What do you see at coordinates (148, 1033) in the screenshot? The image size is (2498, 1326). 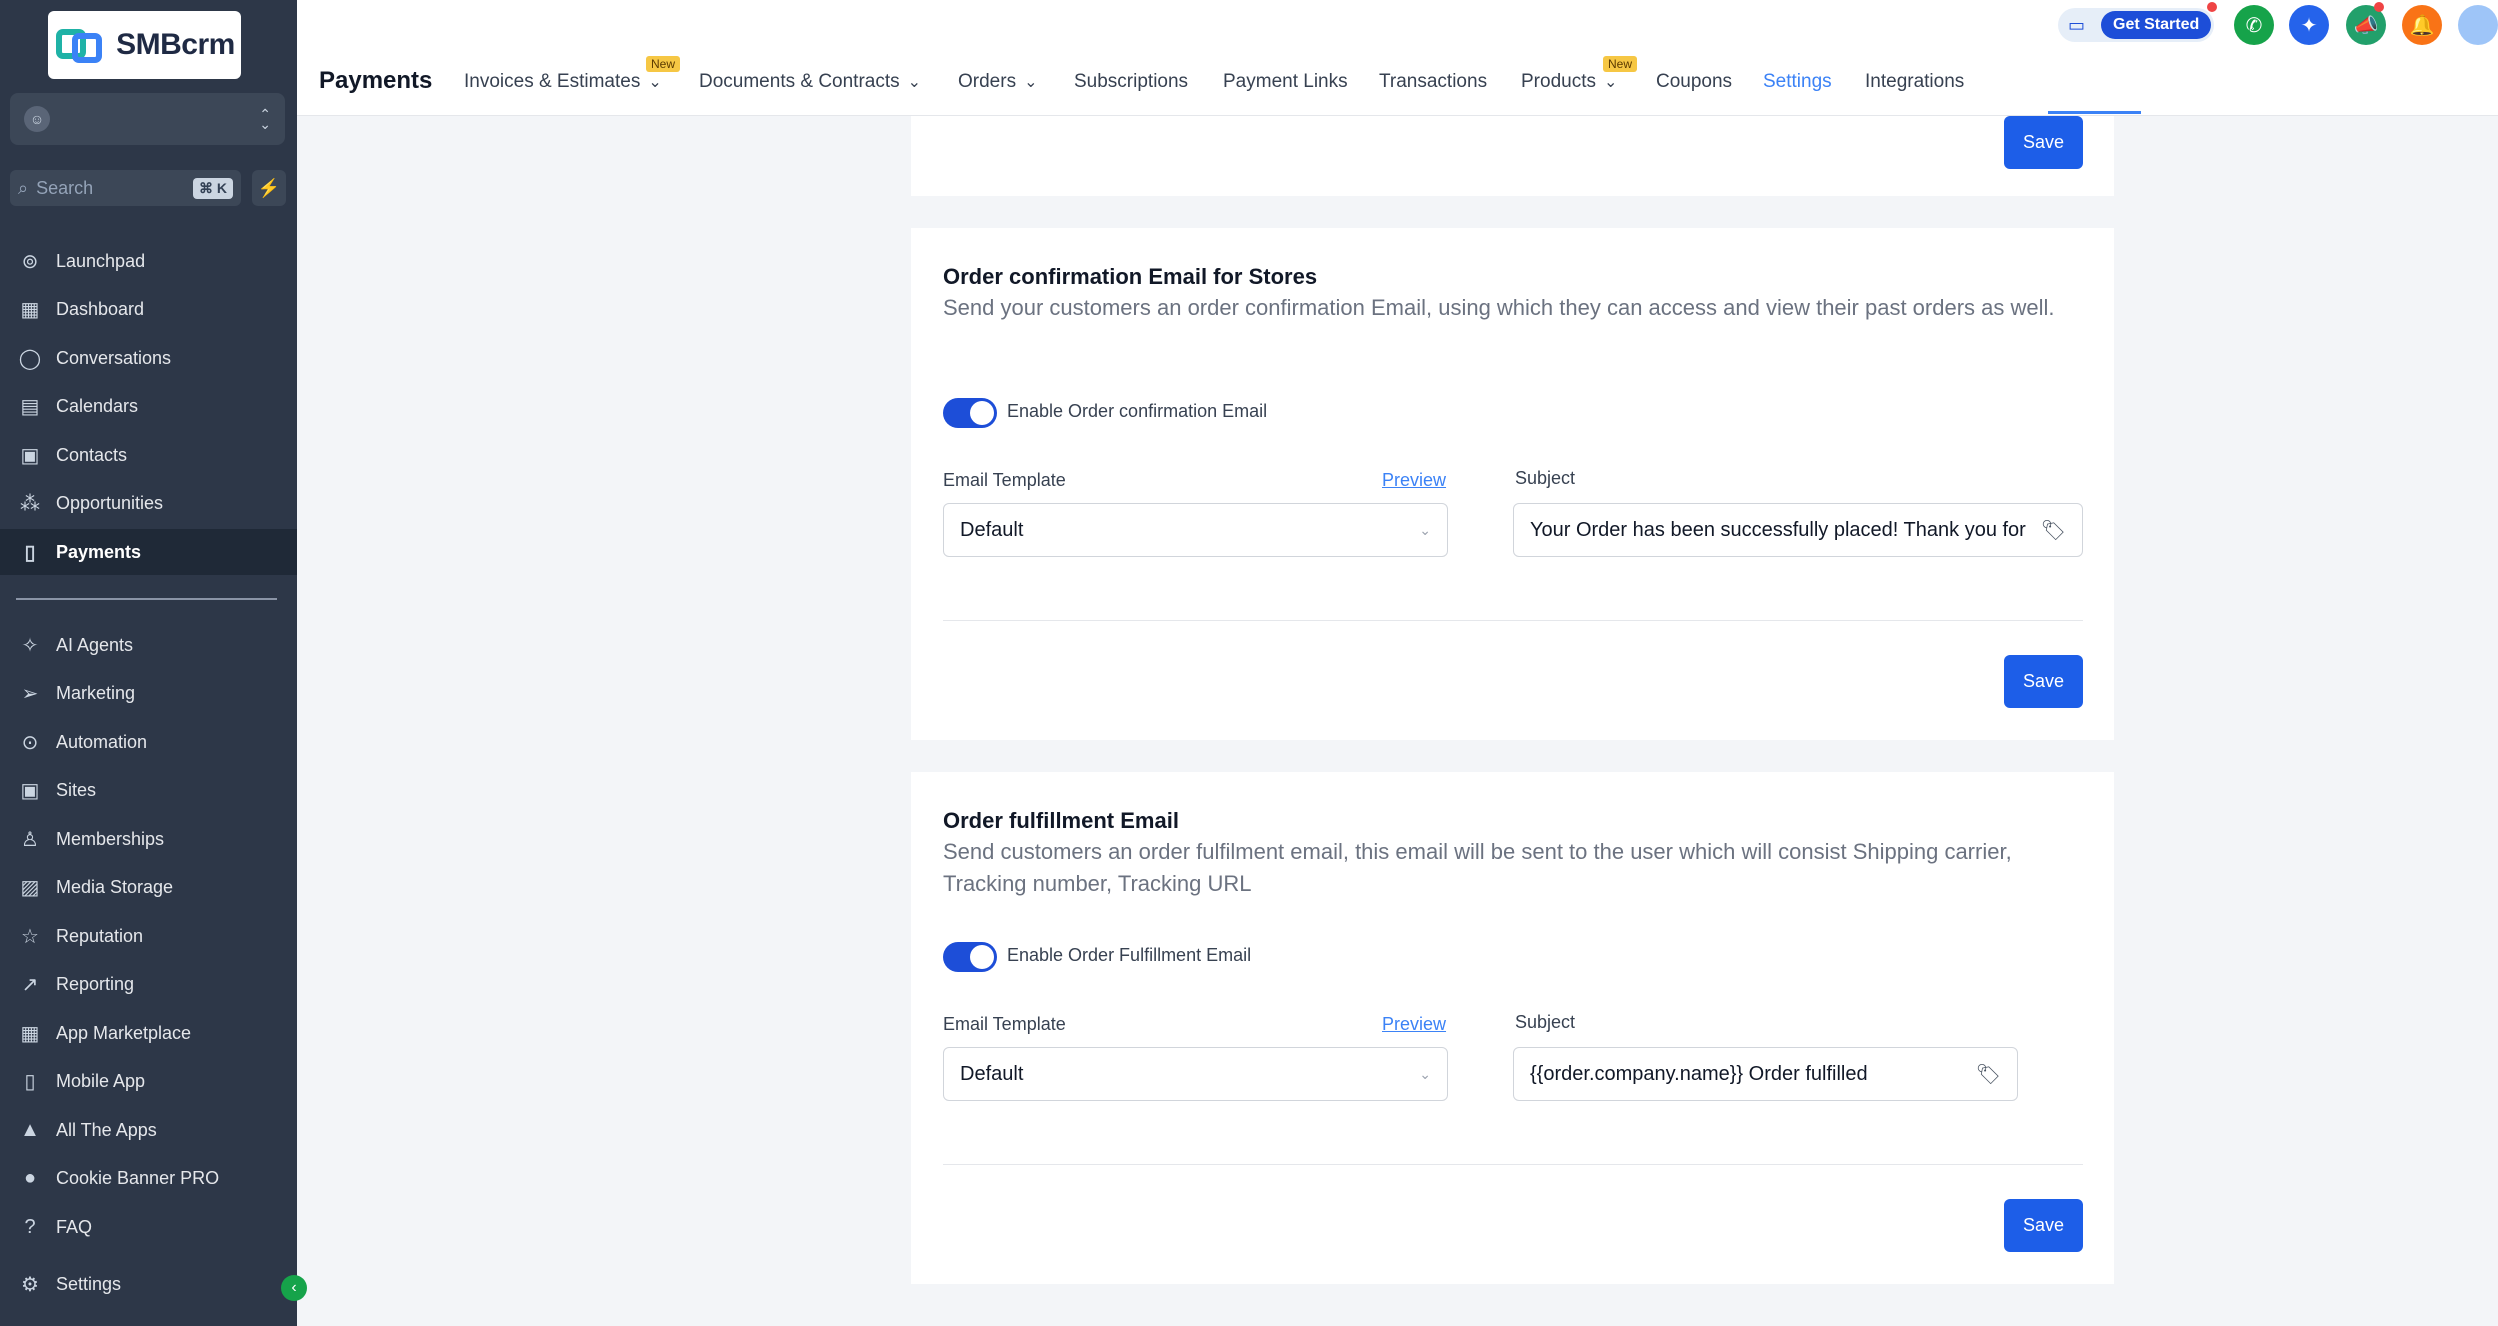 I see `sidebar-item-app-marketplace: ▦ App Marketplace` at bounding box center [148, 1033].